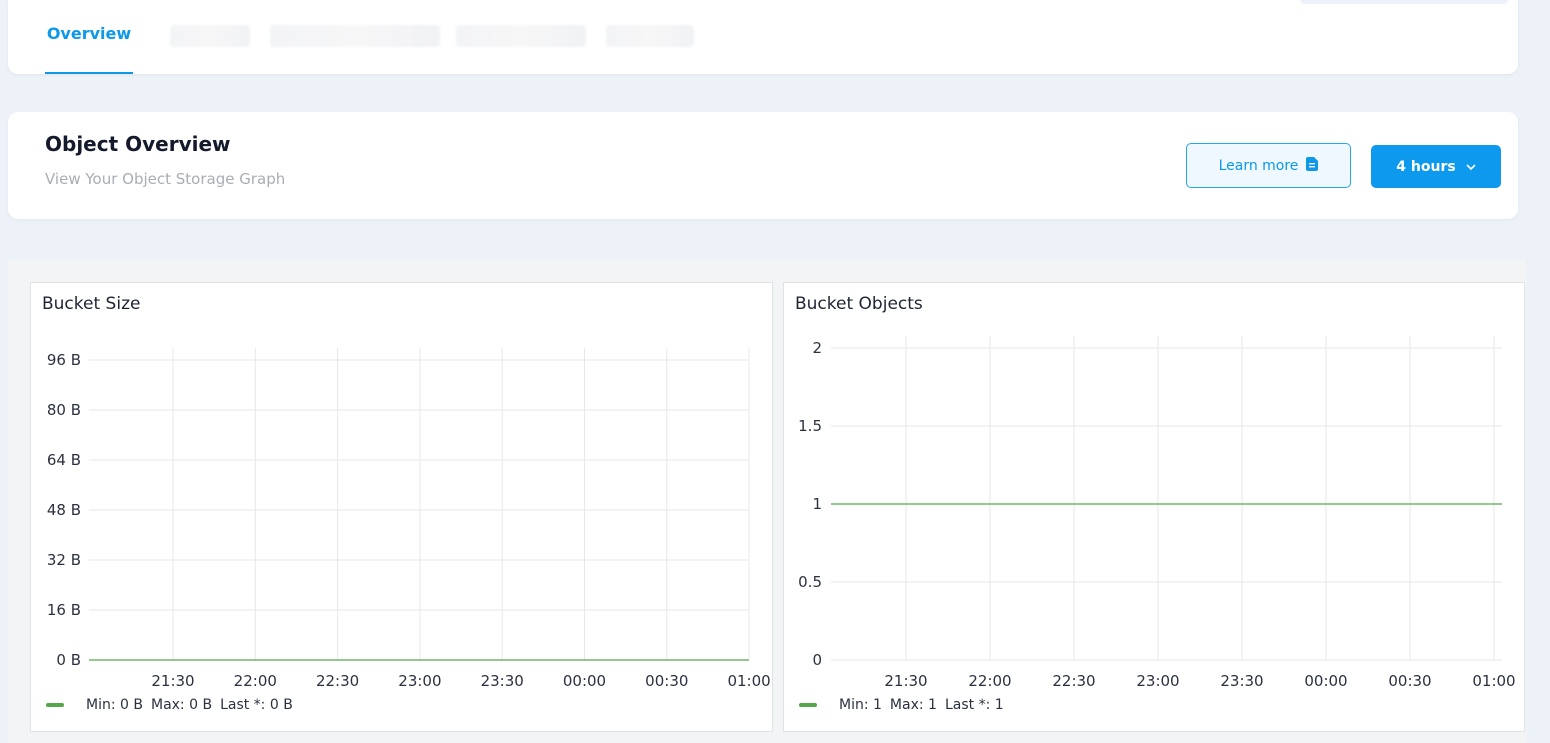 Image resolution: width=1550 pixels, height=743 pixels. What do you see at coordinates (138, 144) in the screenshot?
I see `page-title: Object Overview` at bounding box center [138, 144].